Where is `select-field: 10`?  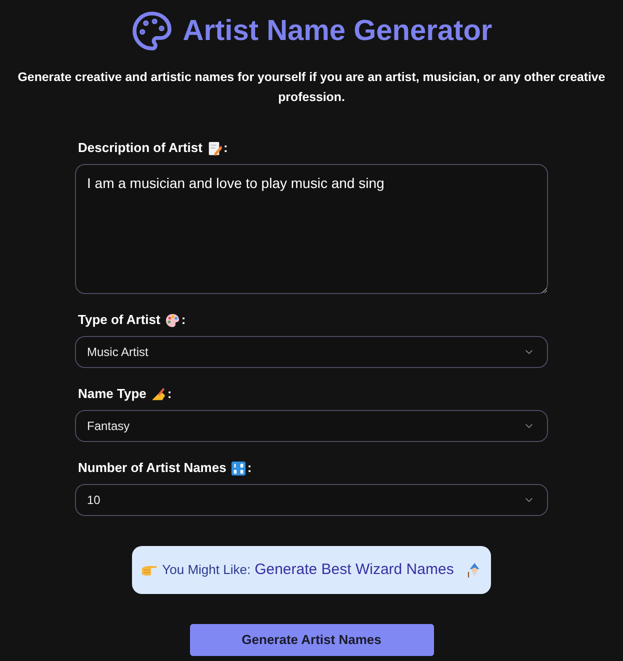
select-field: 10 is located at coordinates (311, 500).